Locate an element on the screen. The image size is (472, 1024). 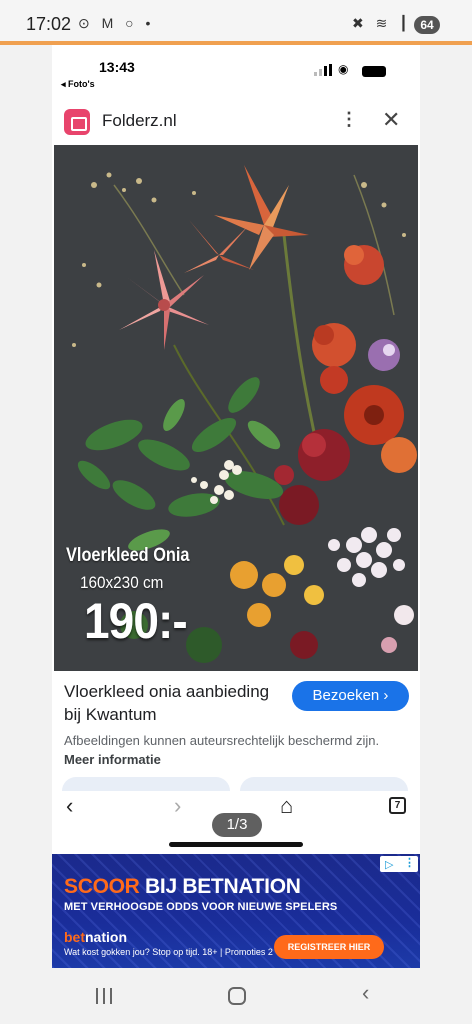
ad-headline: SCOOR BIJ BETNATION is located at coordinates (182, 887).